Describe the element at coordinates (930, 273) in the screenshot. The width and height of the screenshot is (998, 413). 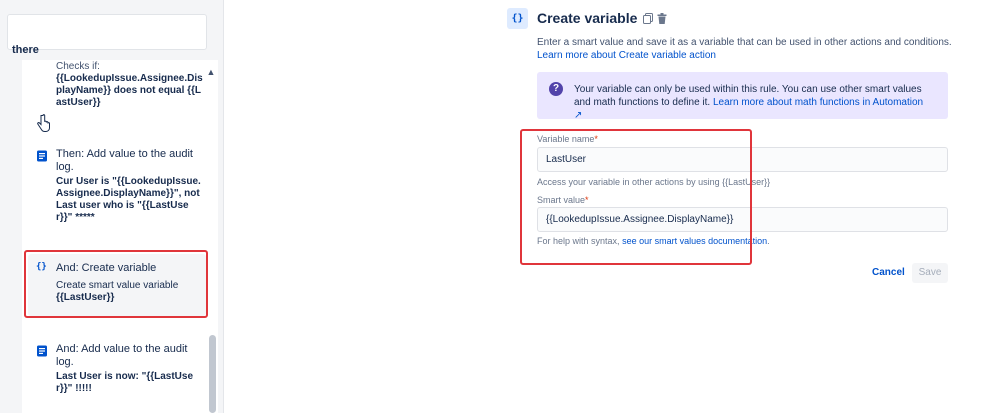
I see `save-button: Save` at that location.